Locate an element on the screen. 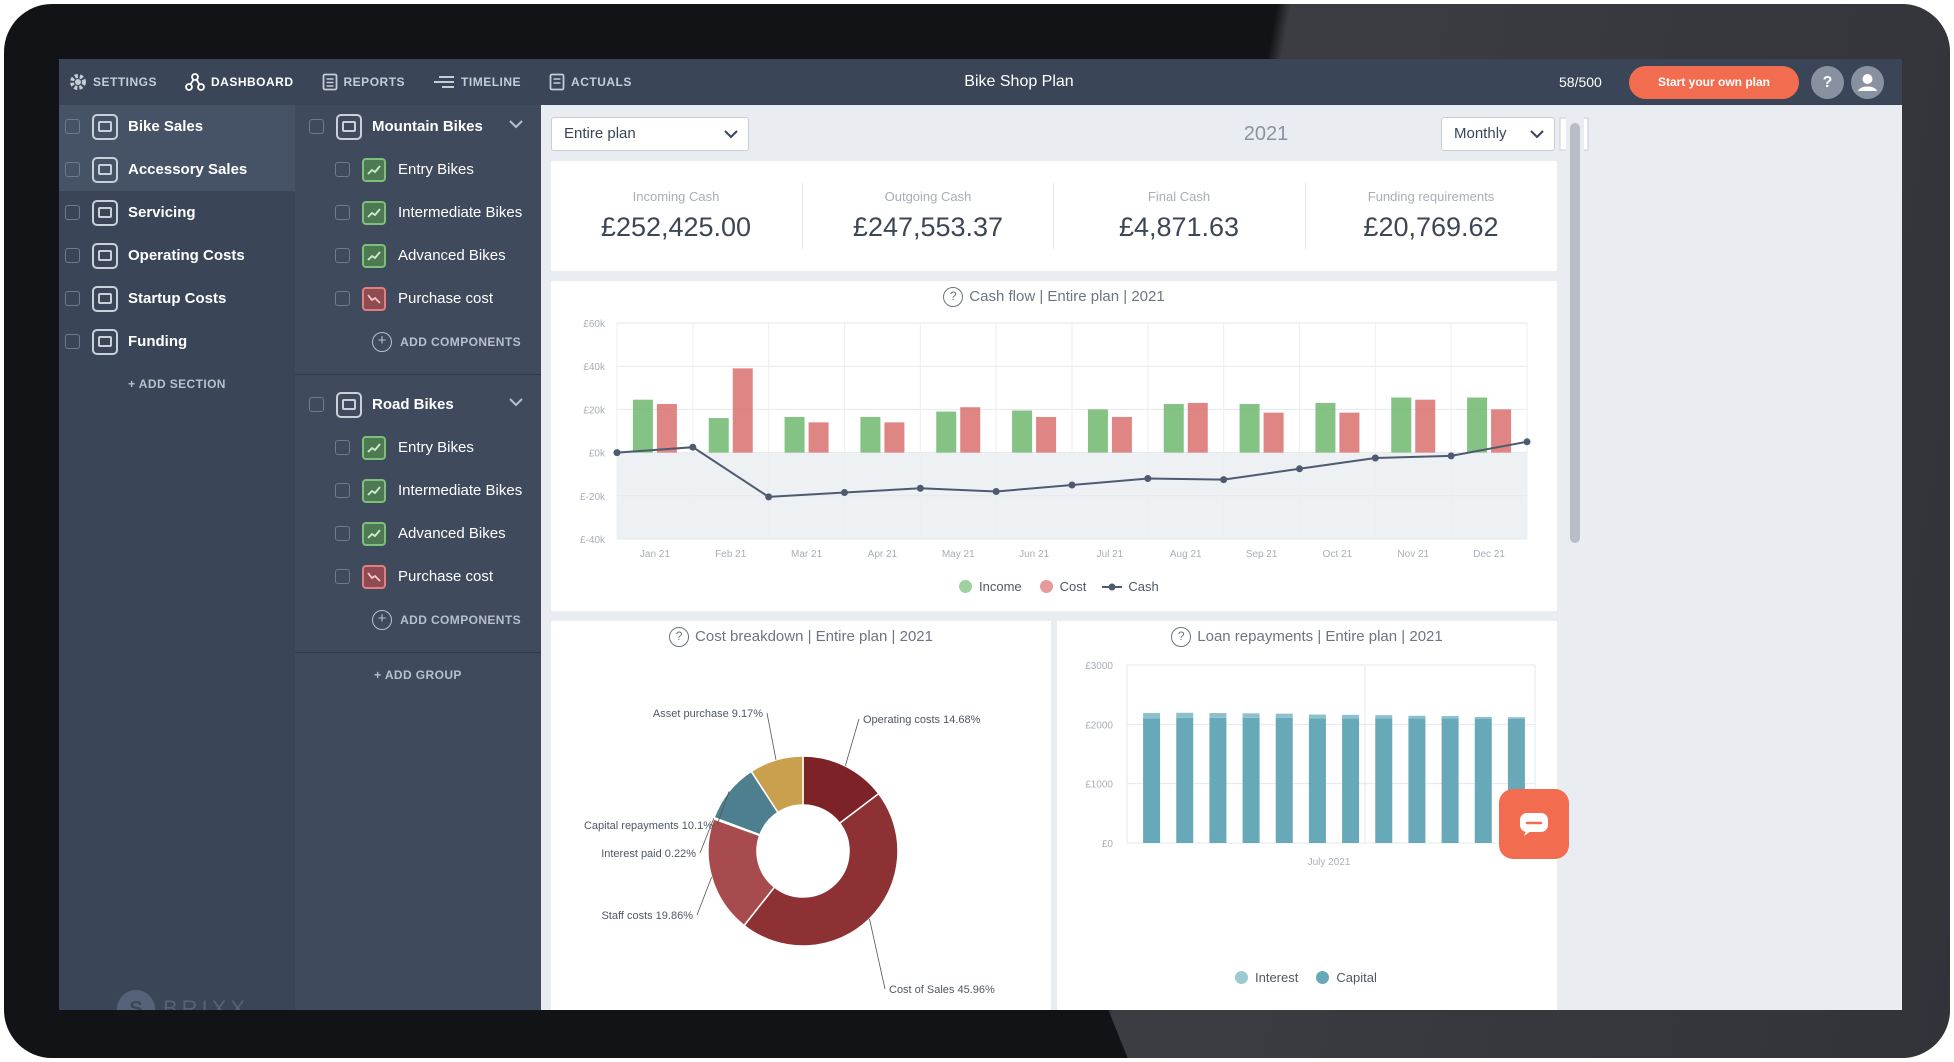  x-tick-label: Jan 21 is located at coordinates (655, 554).